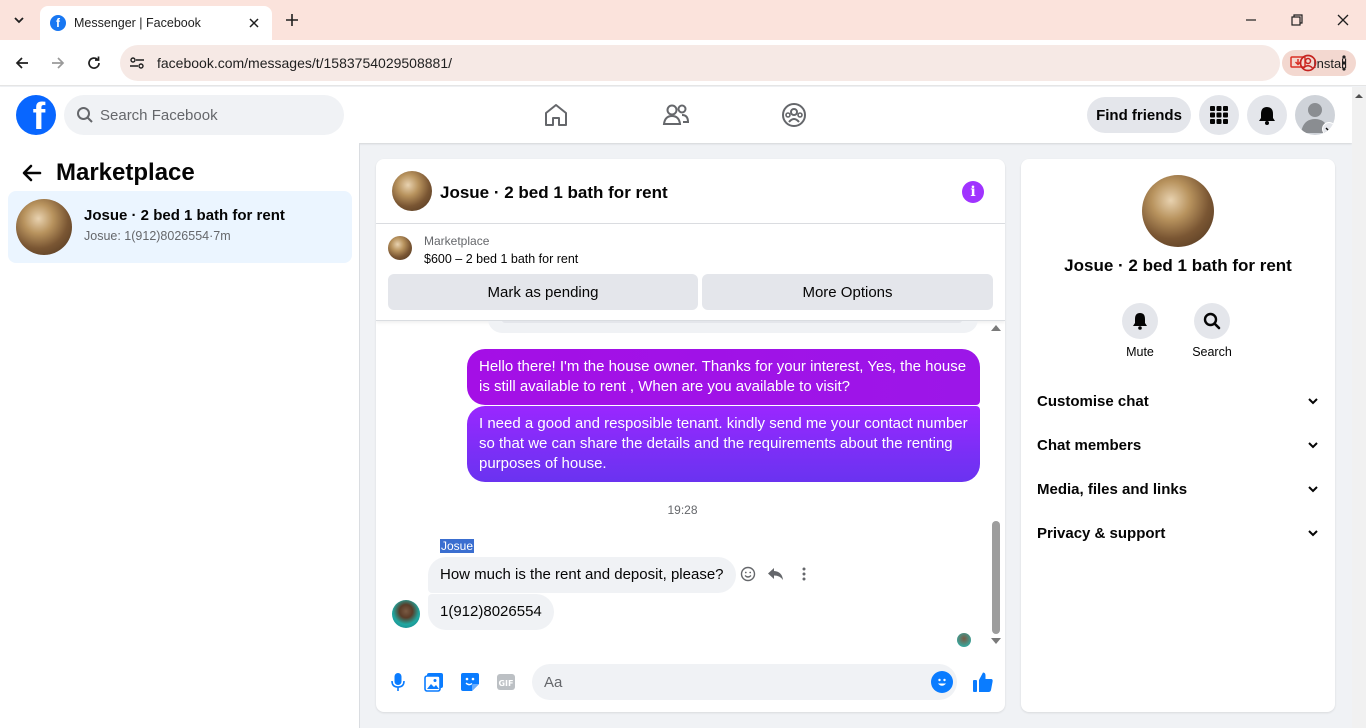 The height and width of the screenshot is (728, 1366). I want to click on gif-icon: GIF, so click(506, 682).